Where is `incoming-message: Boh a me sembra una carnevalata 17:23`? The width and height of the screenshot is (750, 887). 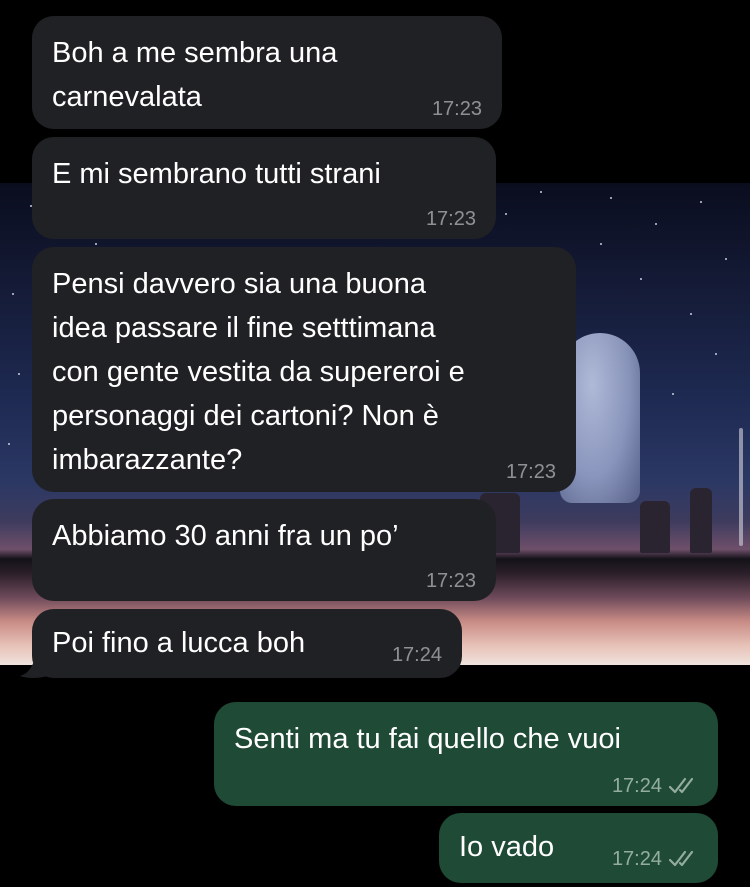
incoming-message: Boh a me sembra una carnevalata 17:23 is located at coordinates (267, 72).